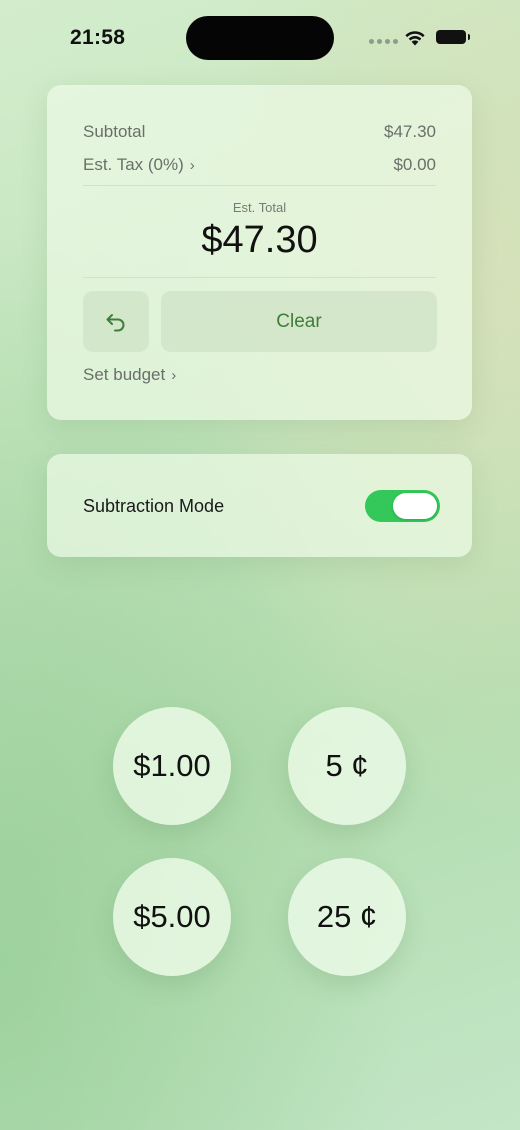 Image resolution: width=520 pixels, height=1130 pixels. What do you see at coordinates (124, 374) in the screenshot?
I see `set-budget-label: Set budget` at bounding box center [124, 374].